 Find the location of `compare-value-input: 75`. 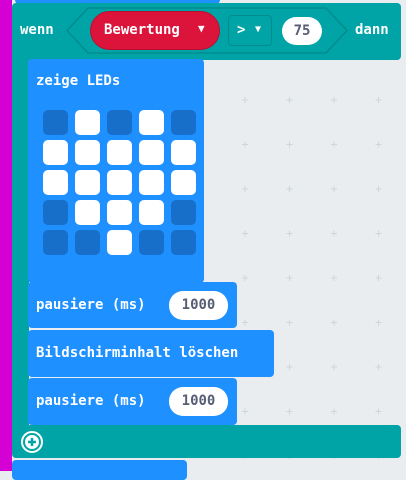

compare-value-input: 75 is located at coordinates (302, 31).